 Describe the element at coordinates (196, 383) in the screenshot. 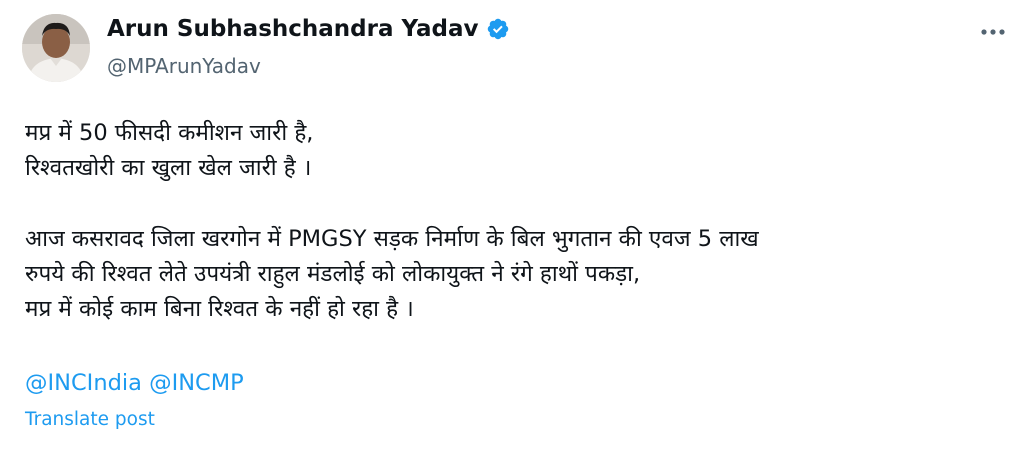

I see `mention-link: @INCMP` at that location.